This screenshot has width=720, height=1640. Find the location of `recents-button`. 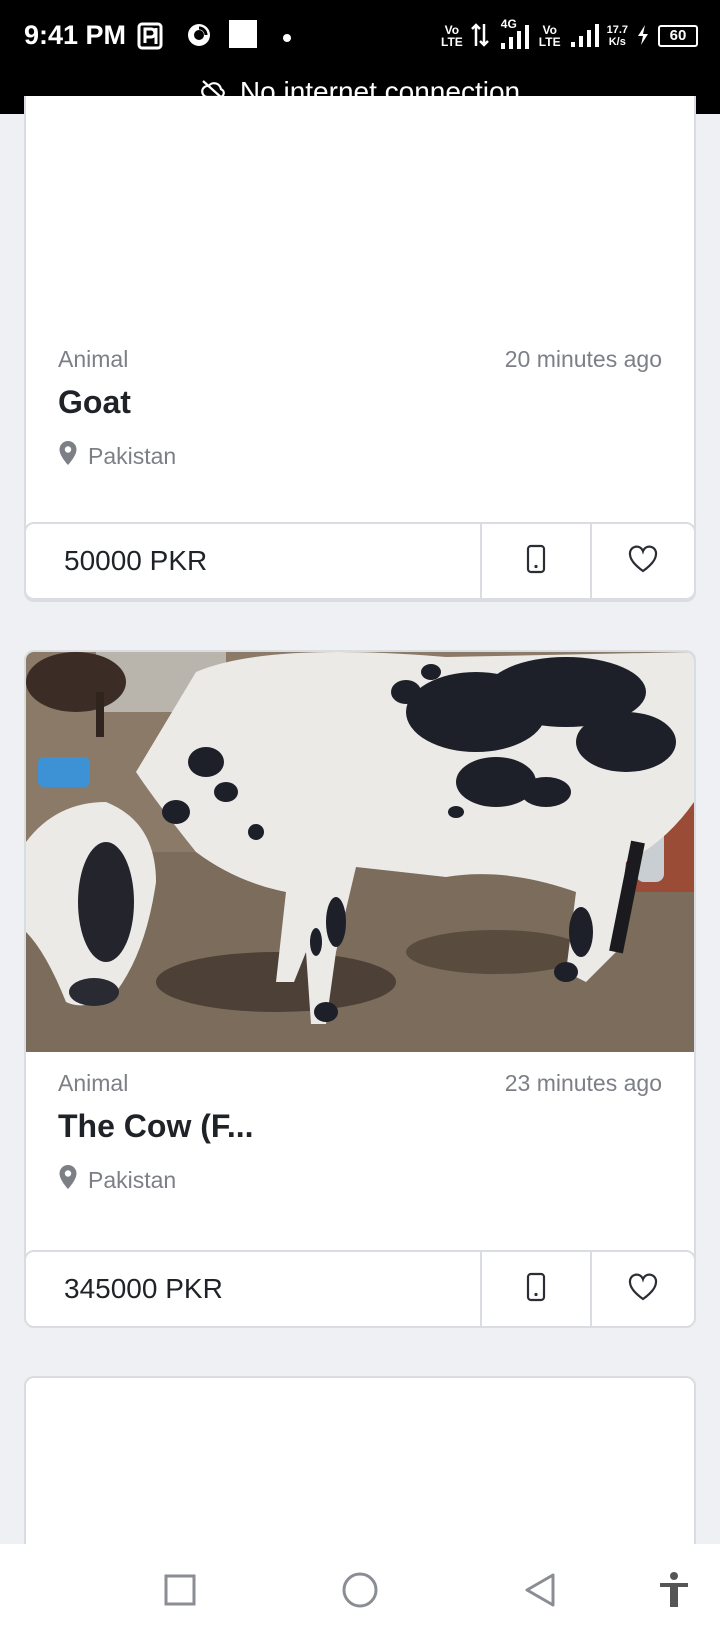

recents-button is located at coordinates (180, 1592).